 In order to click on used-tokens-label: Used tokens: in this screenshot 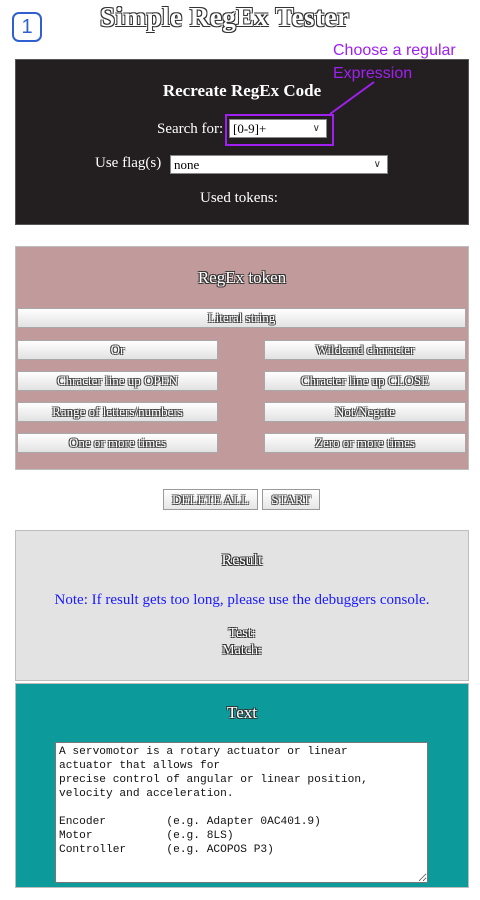, I will do `click(239, 198)`.